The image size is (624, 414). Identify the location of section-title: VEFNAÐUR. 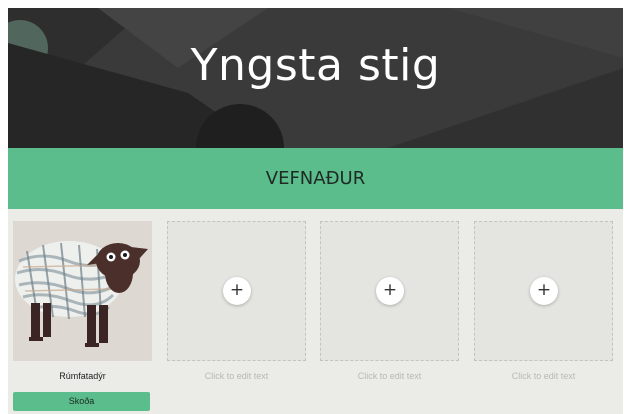
(315, 178).